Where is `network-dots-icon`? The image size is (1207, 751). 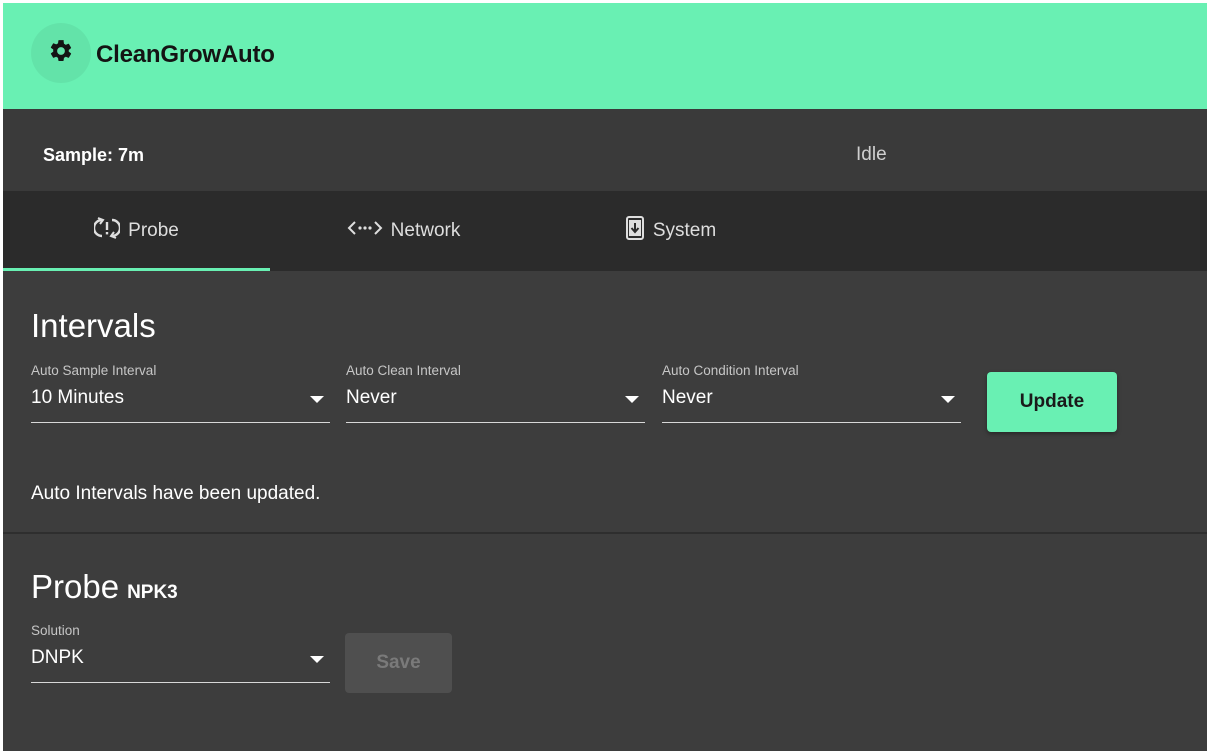
network-dots-icon is located at coordinates (365, 231).